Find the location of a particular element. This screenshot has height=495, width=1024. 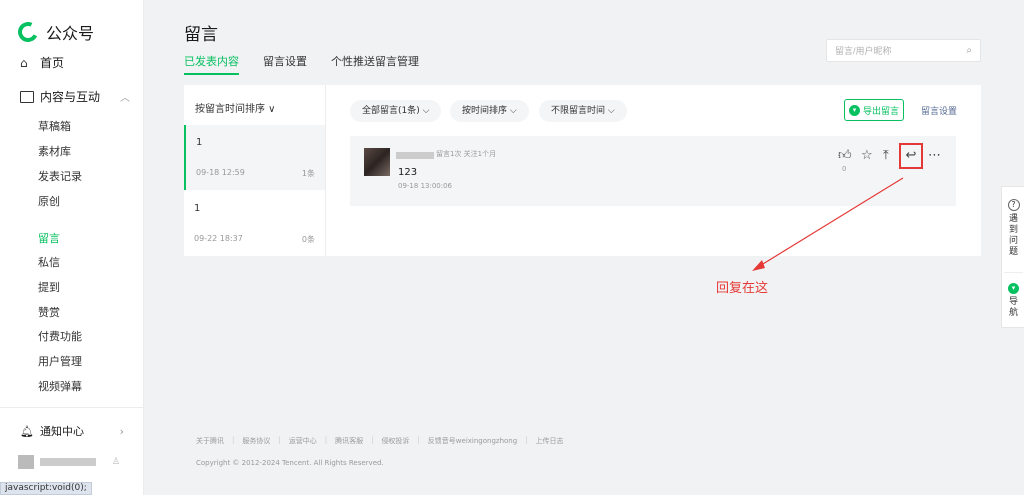

status-bar-url: javascript:void(0); is located at coordinates (46, 488).